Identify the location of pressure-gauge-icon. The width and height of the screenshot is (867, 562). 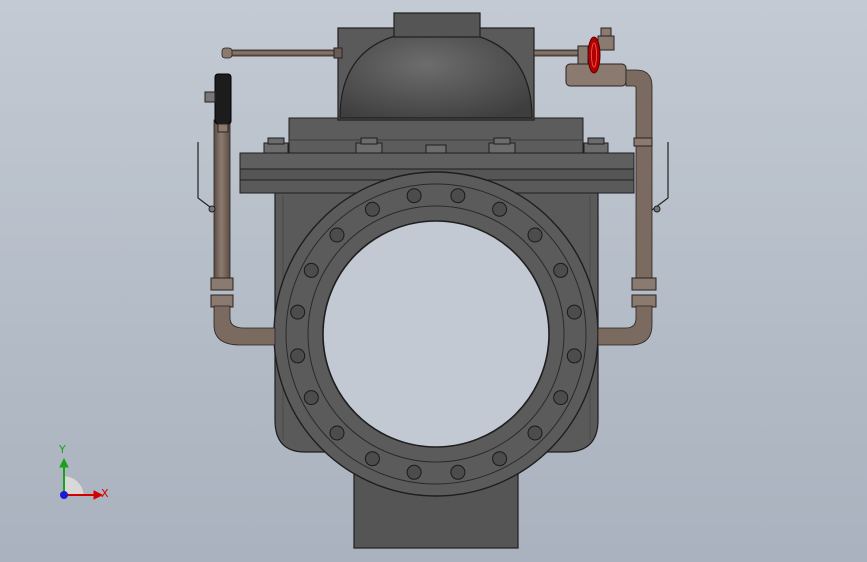
(218, 103).